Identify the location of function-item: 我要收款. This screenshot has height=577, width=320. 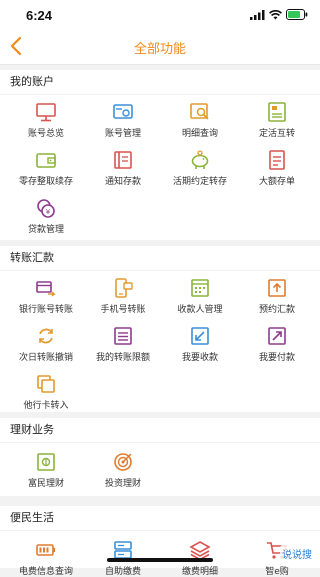
(200, 341).